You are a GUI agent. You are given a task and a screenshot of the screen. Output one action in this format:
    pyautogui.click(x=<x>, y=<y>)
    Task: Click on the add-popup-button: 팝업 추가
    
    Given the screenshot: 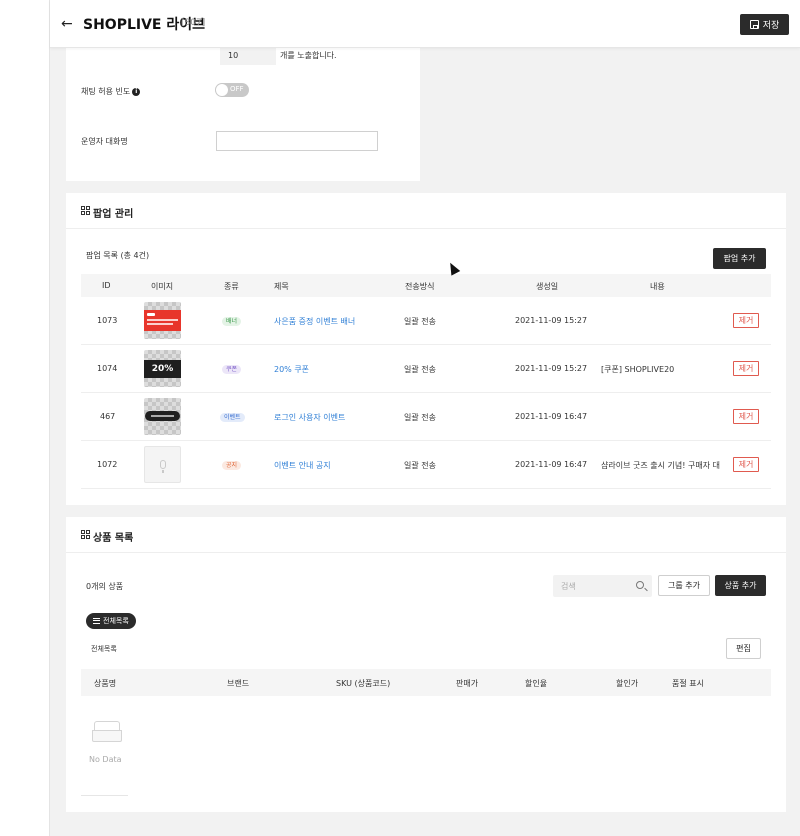 What is the action you would take?
    pyautogui.click(x=739, y=258)
    